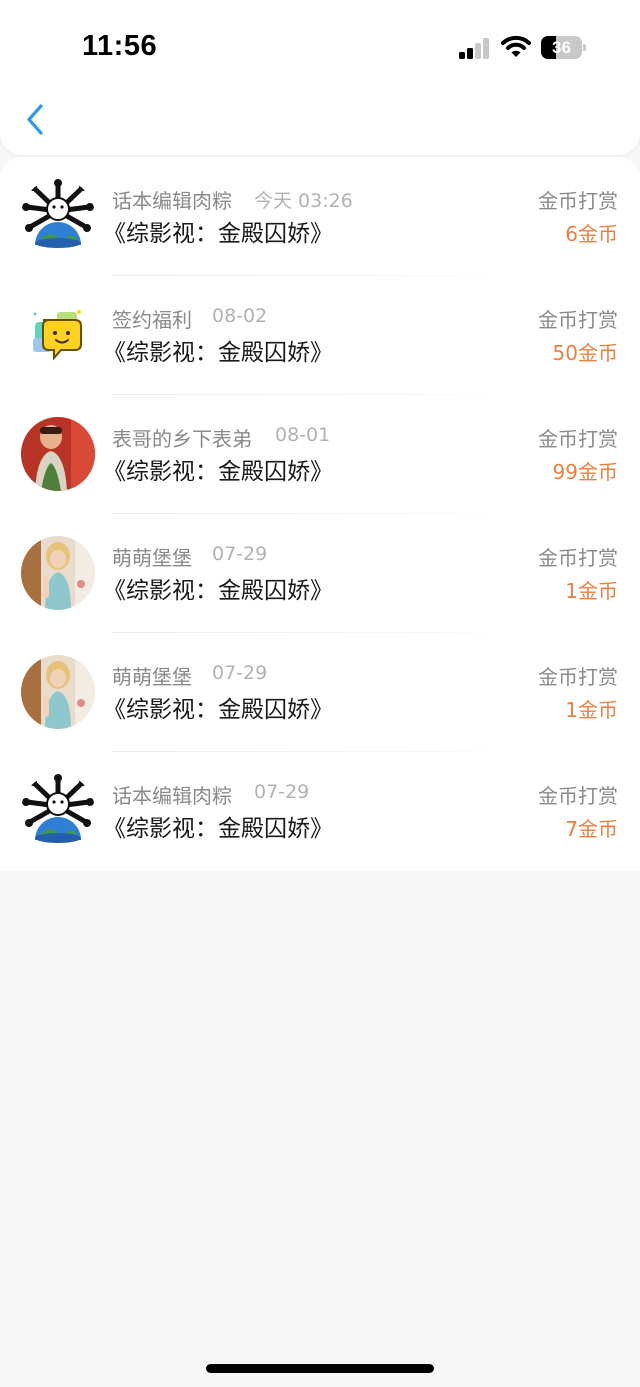 The height and width of the screenshot is (1387, 640). Describe the element at coordinates (584, 47) in the screenshot. I see `battery-nub` at that location.